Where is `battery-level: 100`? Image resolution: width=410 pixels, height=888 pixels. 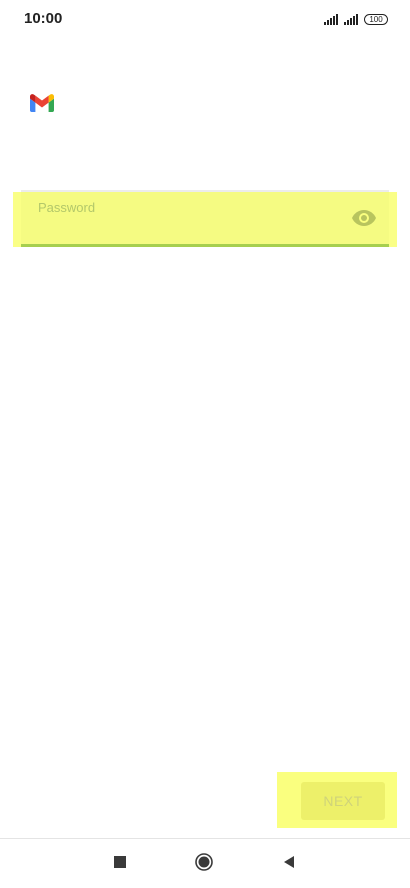 battery-level: 100 is located at coordinates (376, 19).